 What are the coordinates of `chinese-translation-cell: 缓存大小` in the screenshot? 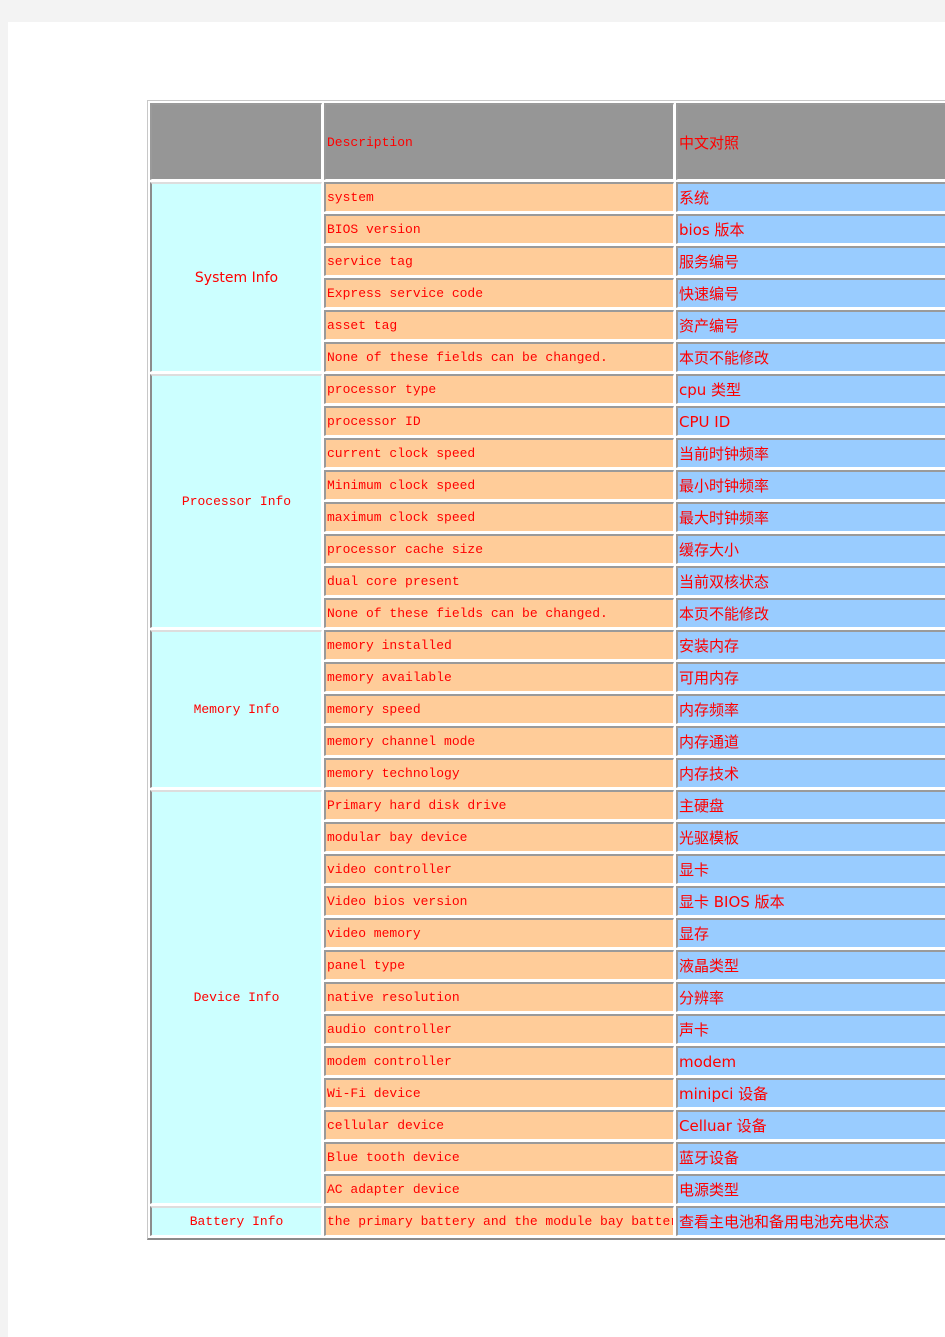 It's located at (810, 549).